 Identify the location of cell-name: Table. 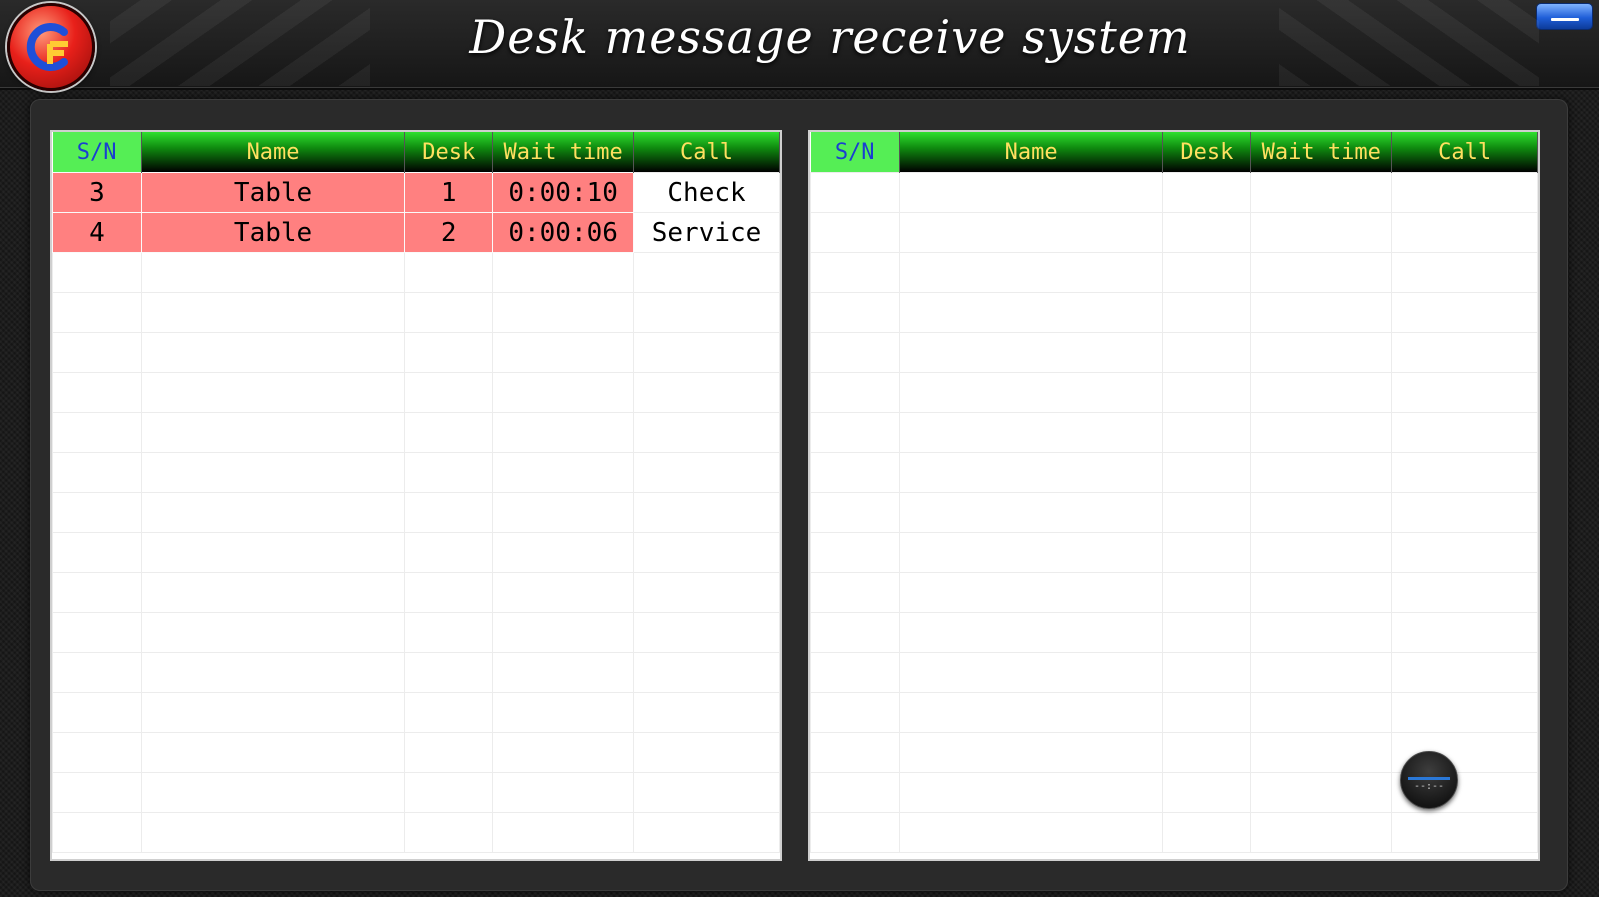
(273, 192).